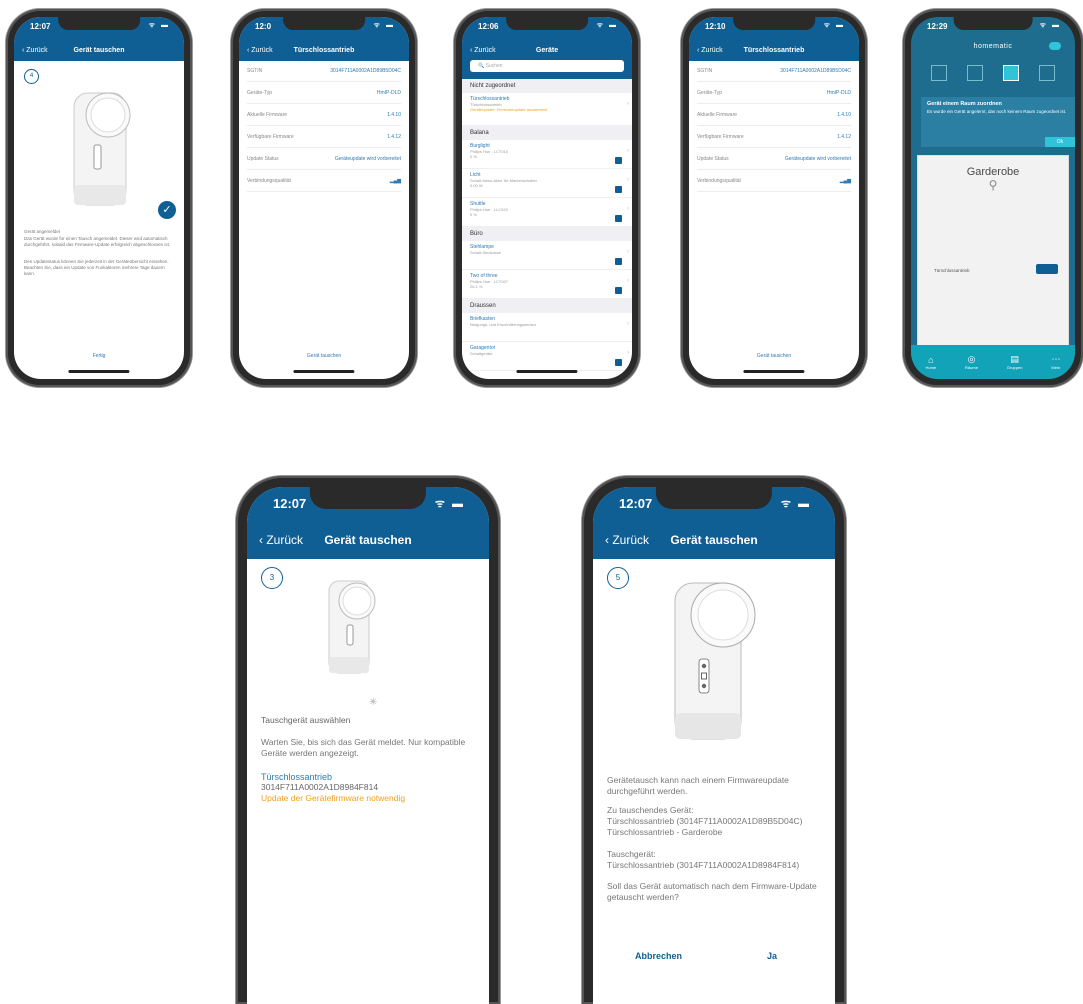 The height and width of the screenshot is (1004, 1083). What do you see at coordinates (993, 251) in the screenshot?
I see `room-card: Garderobe ⚲ Türschlossantrieb` at bounding box center [993, 251].